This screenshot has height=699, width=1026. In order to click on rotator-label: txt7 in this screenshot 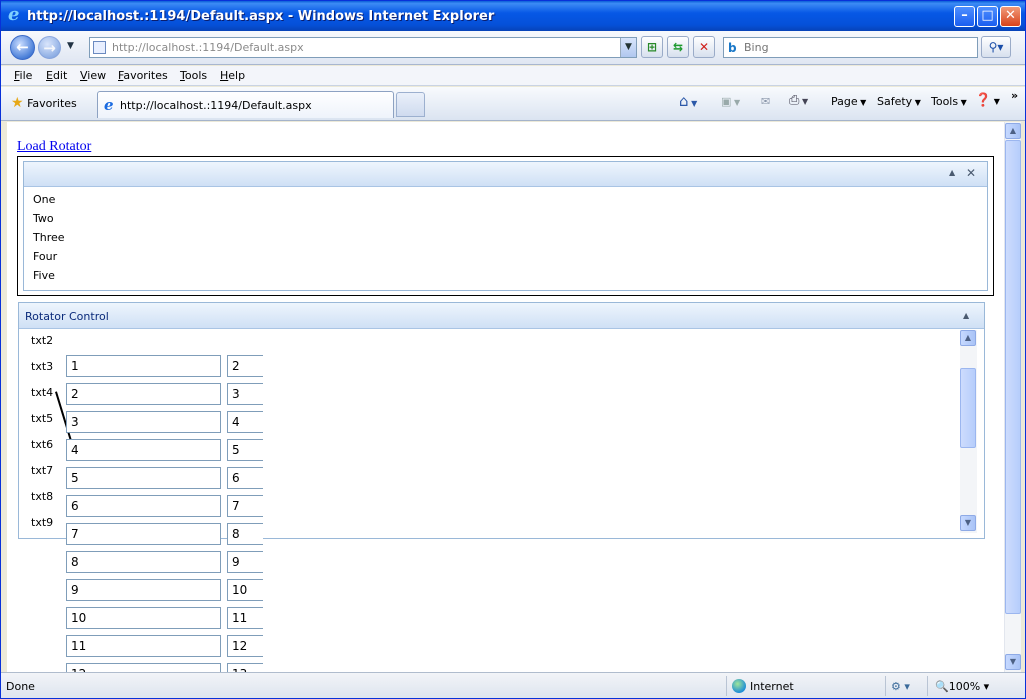, I will do `click(42, 470)`.